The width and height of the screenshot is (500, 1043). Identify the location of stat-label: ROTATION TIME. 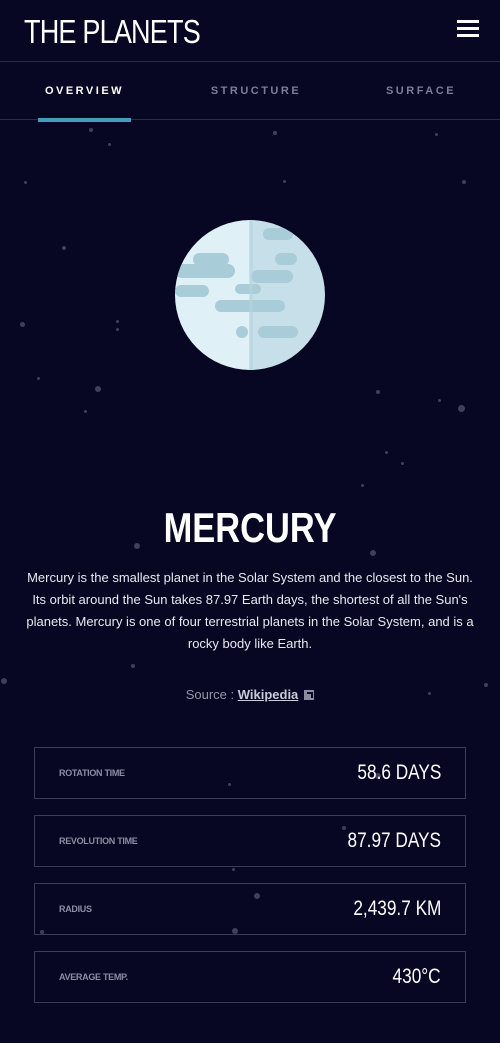
(92, 773).